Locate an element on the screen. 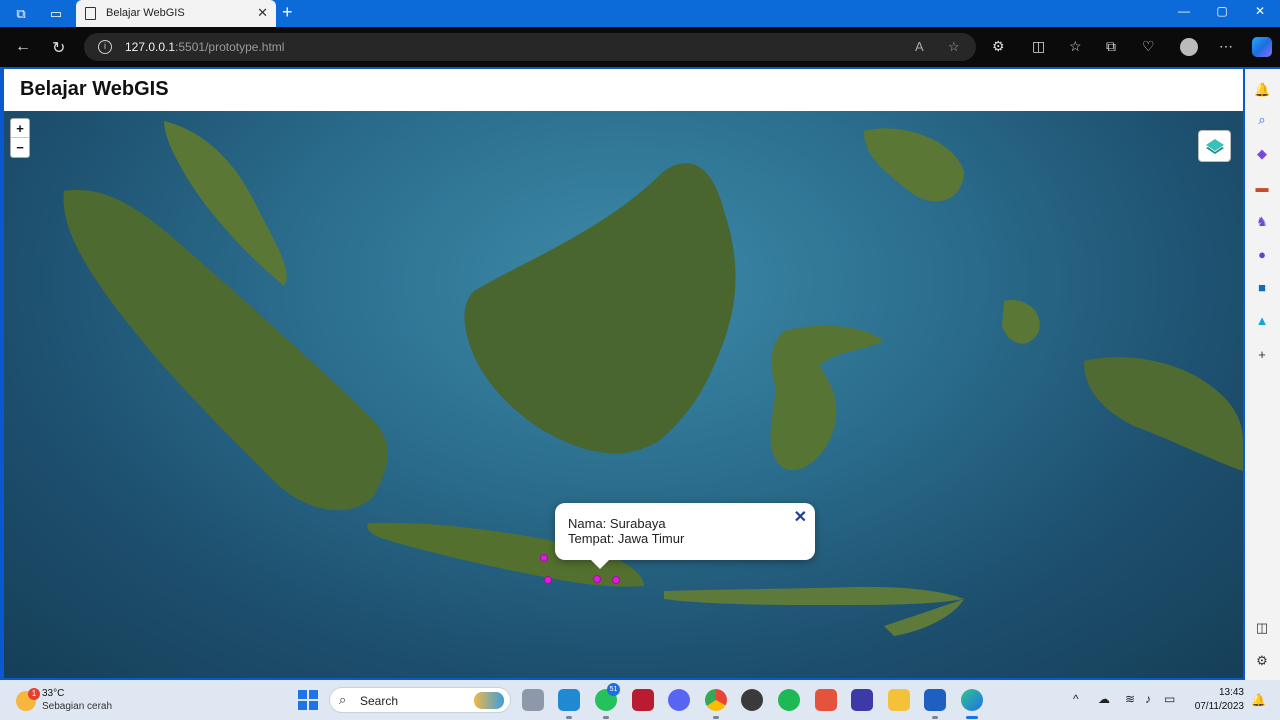  favorites-icon: ☆ is located at coordinates (1075, 46).